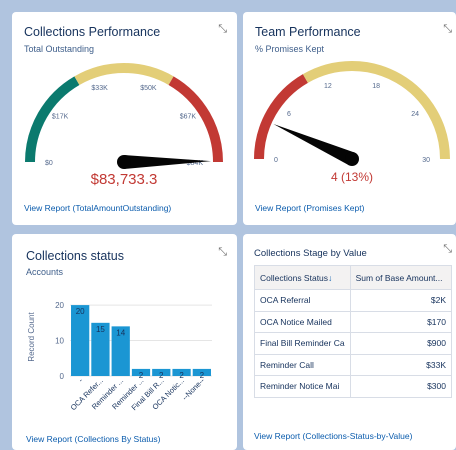 Image resolution: width=456 pixels, height=450 pixels. Describe the element at coordinates (92, 32) in the screenshot. I see `card-title: Collections Performance` at that location.